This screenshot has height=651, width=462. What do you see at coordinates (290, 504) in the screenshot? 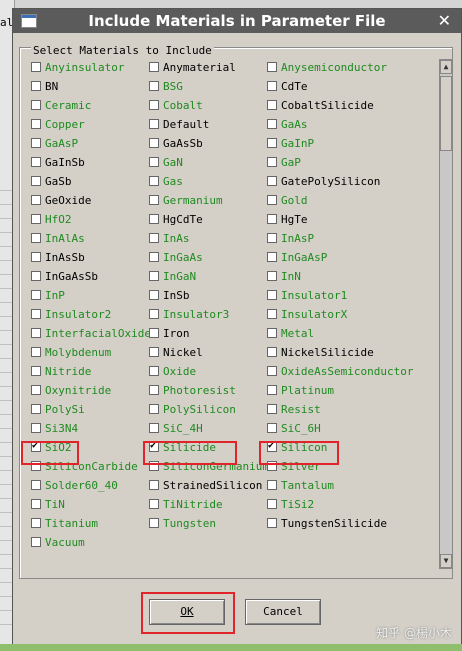
I see `material-item-tisi2: TiSi2` at bounding box center [290, 504].